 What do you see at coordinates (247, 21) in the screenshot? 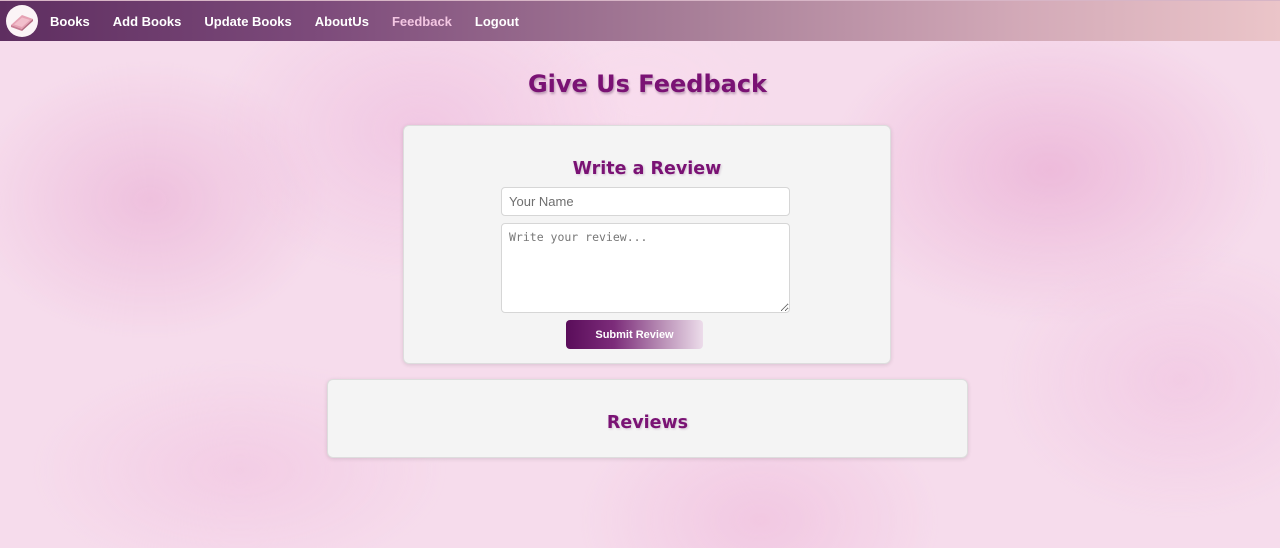
I see `nav-link-update-books: Update Books` at bounding box center [247, 21].